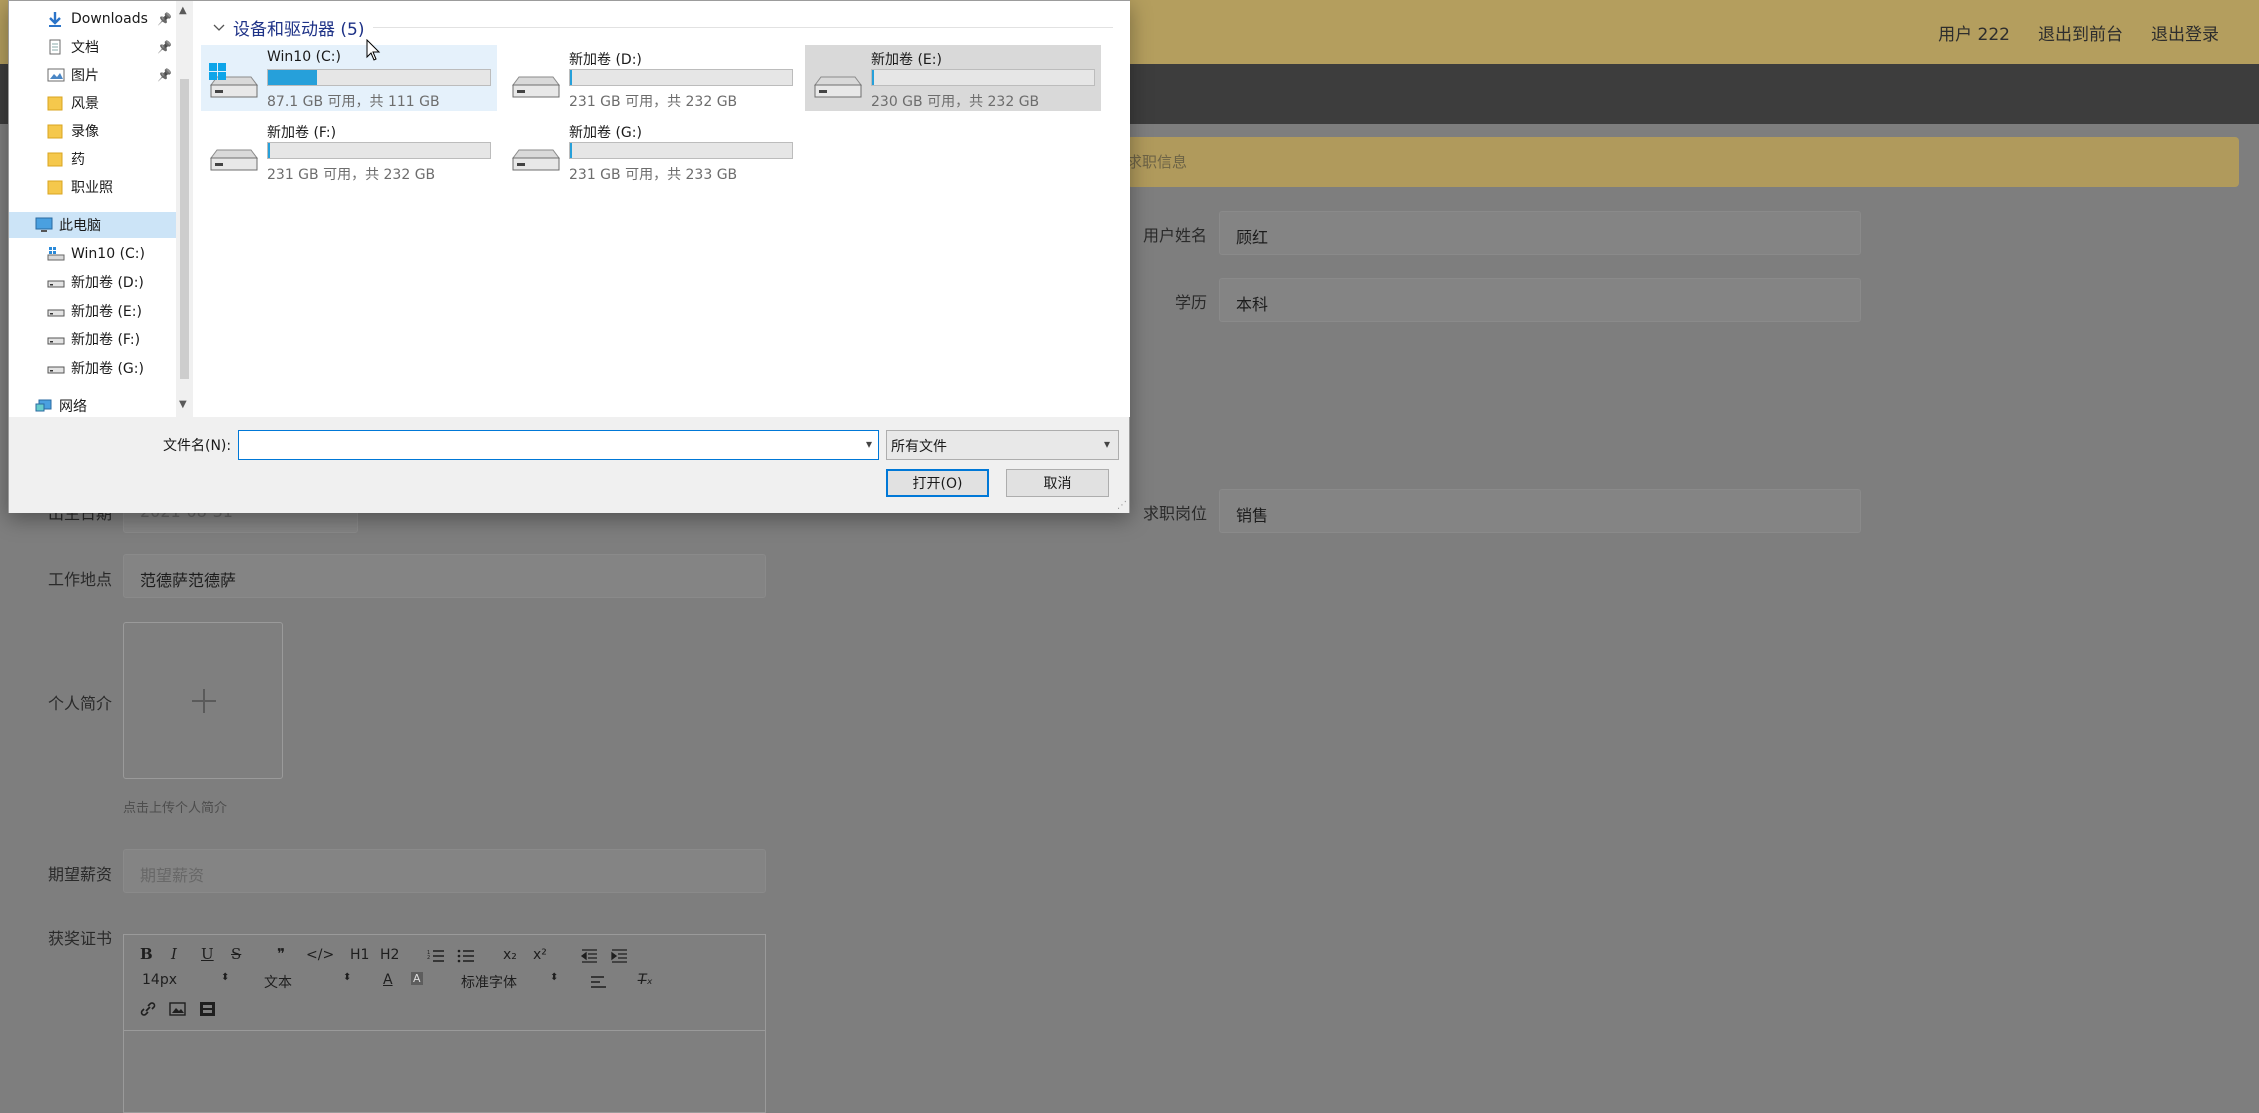  I want to click on nav-item: 新加卷 (E:), so click(92, 311).